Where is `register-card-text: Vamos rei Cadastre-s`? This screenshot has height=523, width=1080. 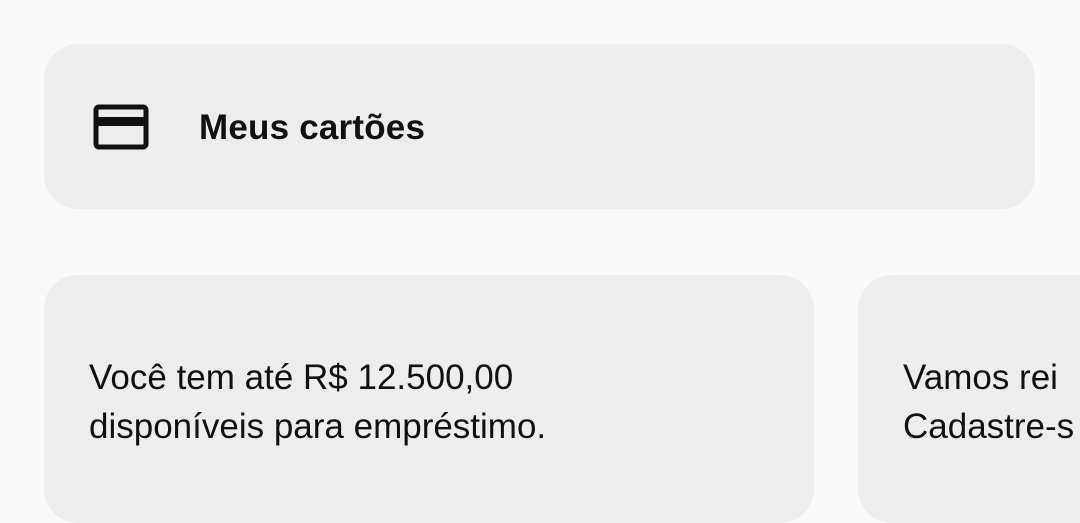 register-card-text: Vamos rei Cadastre-s is located at coordinates (988, 402).